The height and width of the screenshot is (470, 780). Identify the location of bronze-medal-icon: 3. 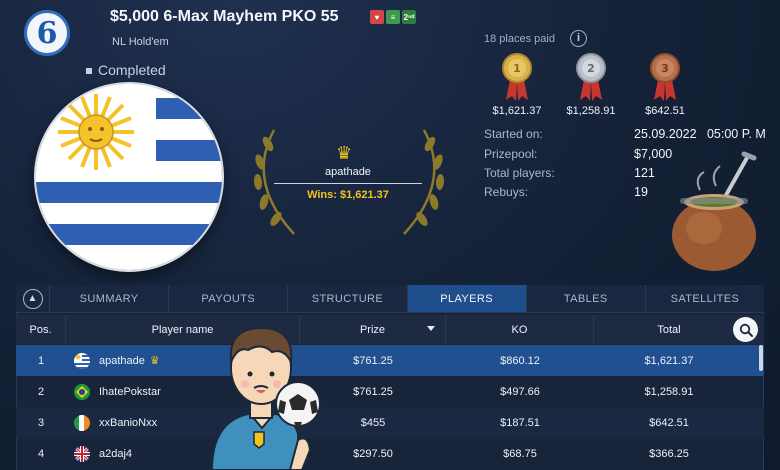
(665, 77).